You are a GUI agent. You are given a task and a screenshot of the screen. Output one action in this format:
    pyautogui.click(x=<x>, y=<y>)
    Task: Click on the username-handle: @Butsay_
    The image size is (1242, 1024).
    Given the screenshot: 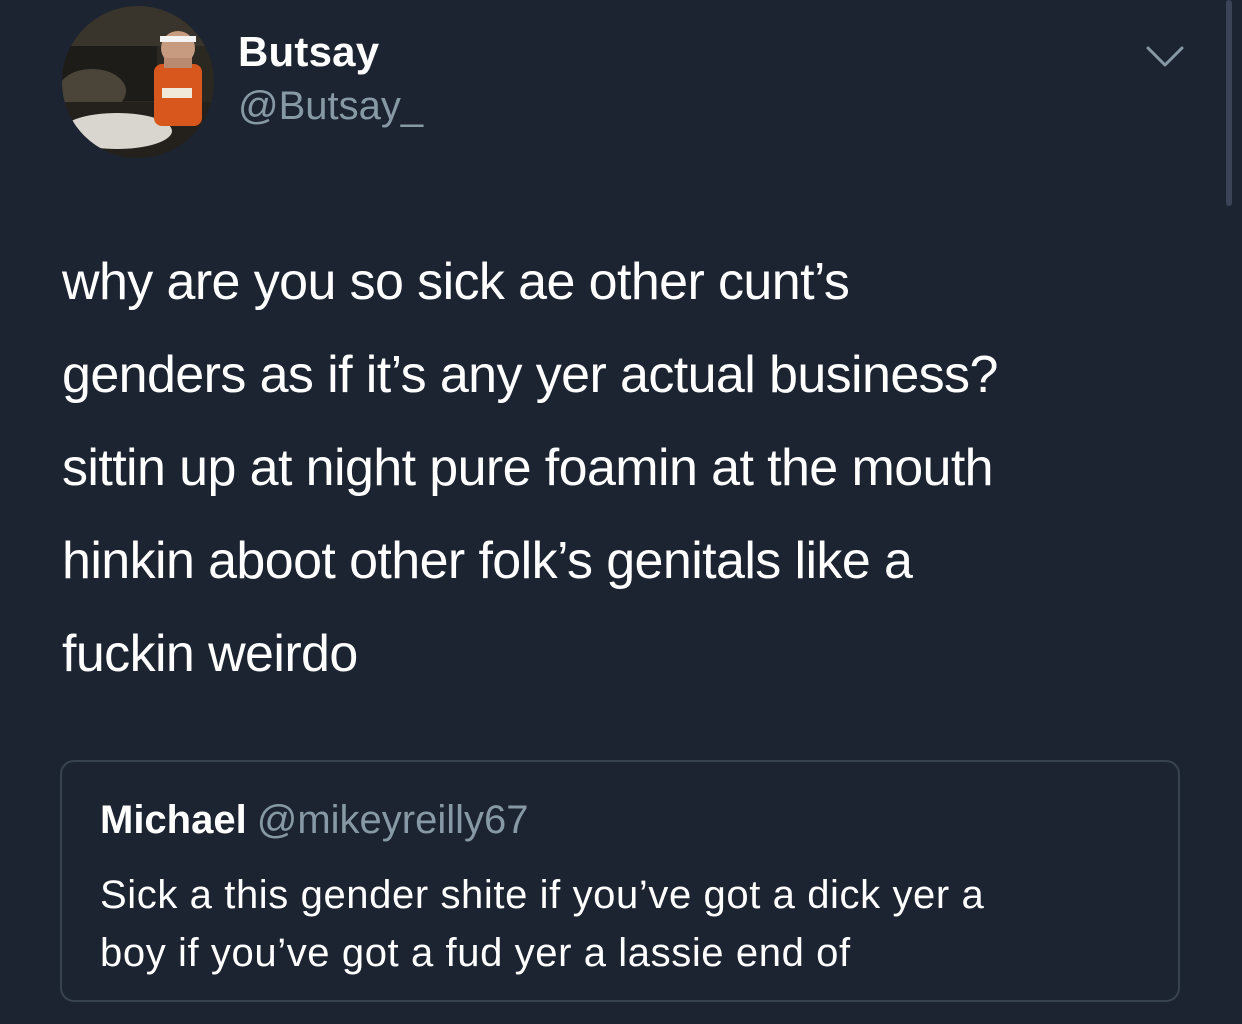 What is the action you would take?
    pyautogui.click(x=330, y=106)
    